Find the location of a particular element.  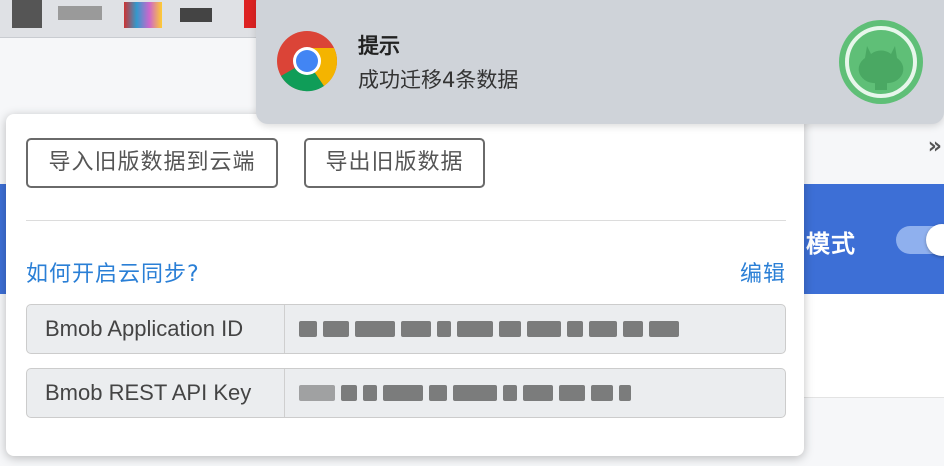

application-id-label: Bmob Application ID is located at coordinates (156, 329).